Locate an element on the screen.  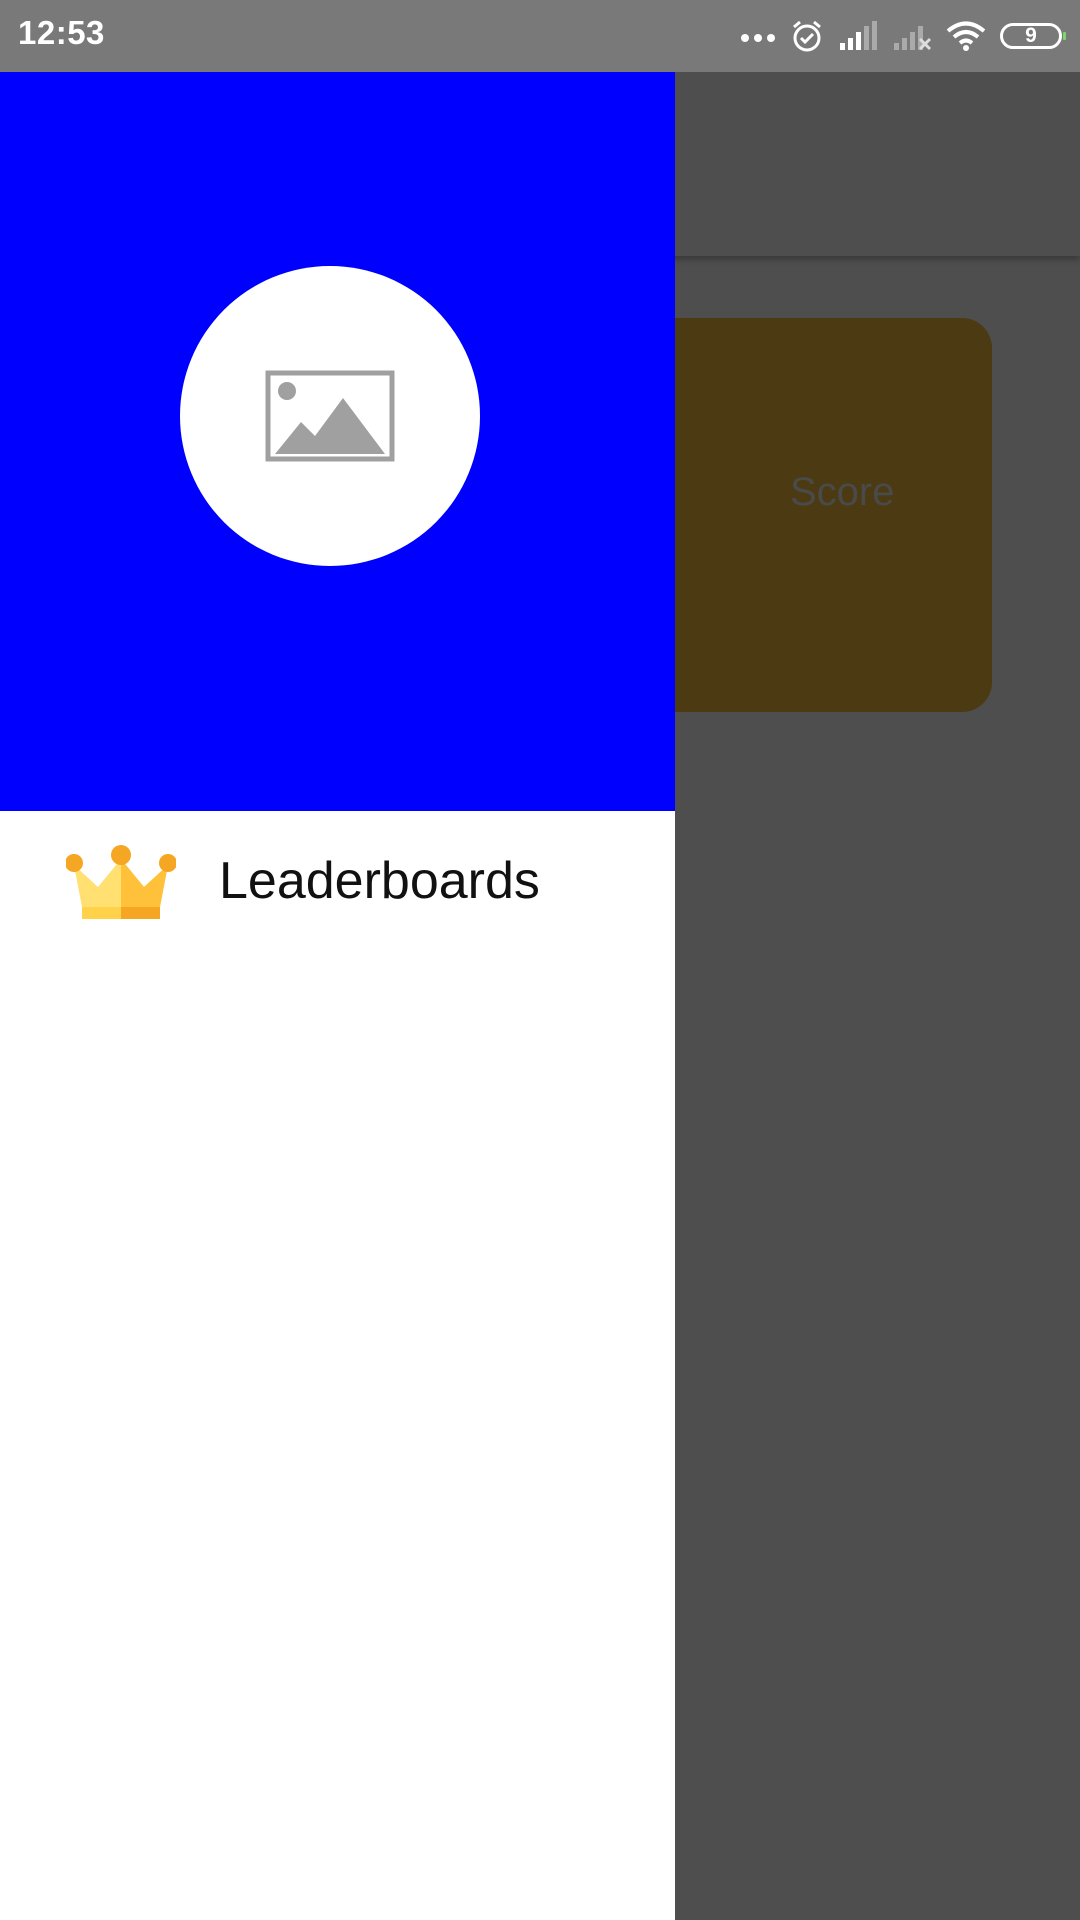
image-placeholder-icon is located at coordinates (330, 416).